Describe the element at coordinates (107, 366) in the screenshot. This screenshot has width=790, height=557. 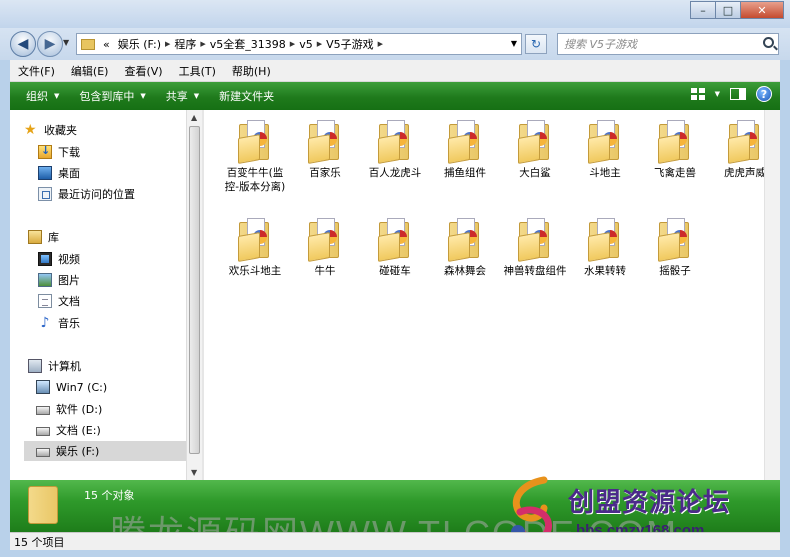
I see `nav-computer: 计算机` at that location.